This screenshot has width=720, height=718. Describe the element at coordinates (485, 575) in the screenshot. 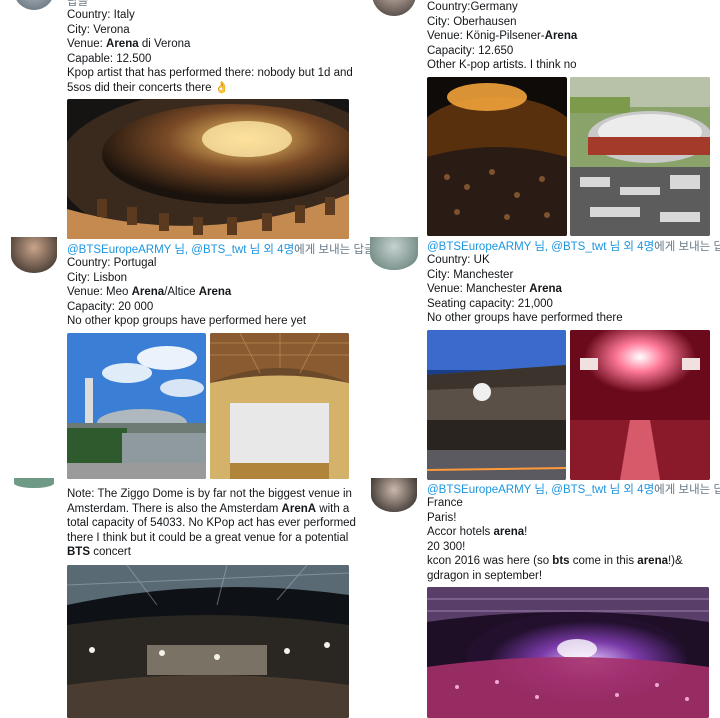

I see `text-segment: gdragon in september!` at that location.